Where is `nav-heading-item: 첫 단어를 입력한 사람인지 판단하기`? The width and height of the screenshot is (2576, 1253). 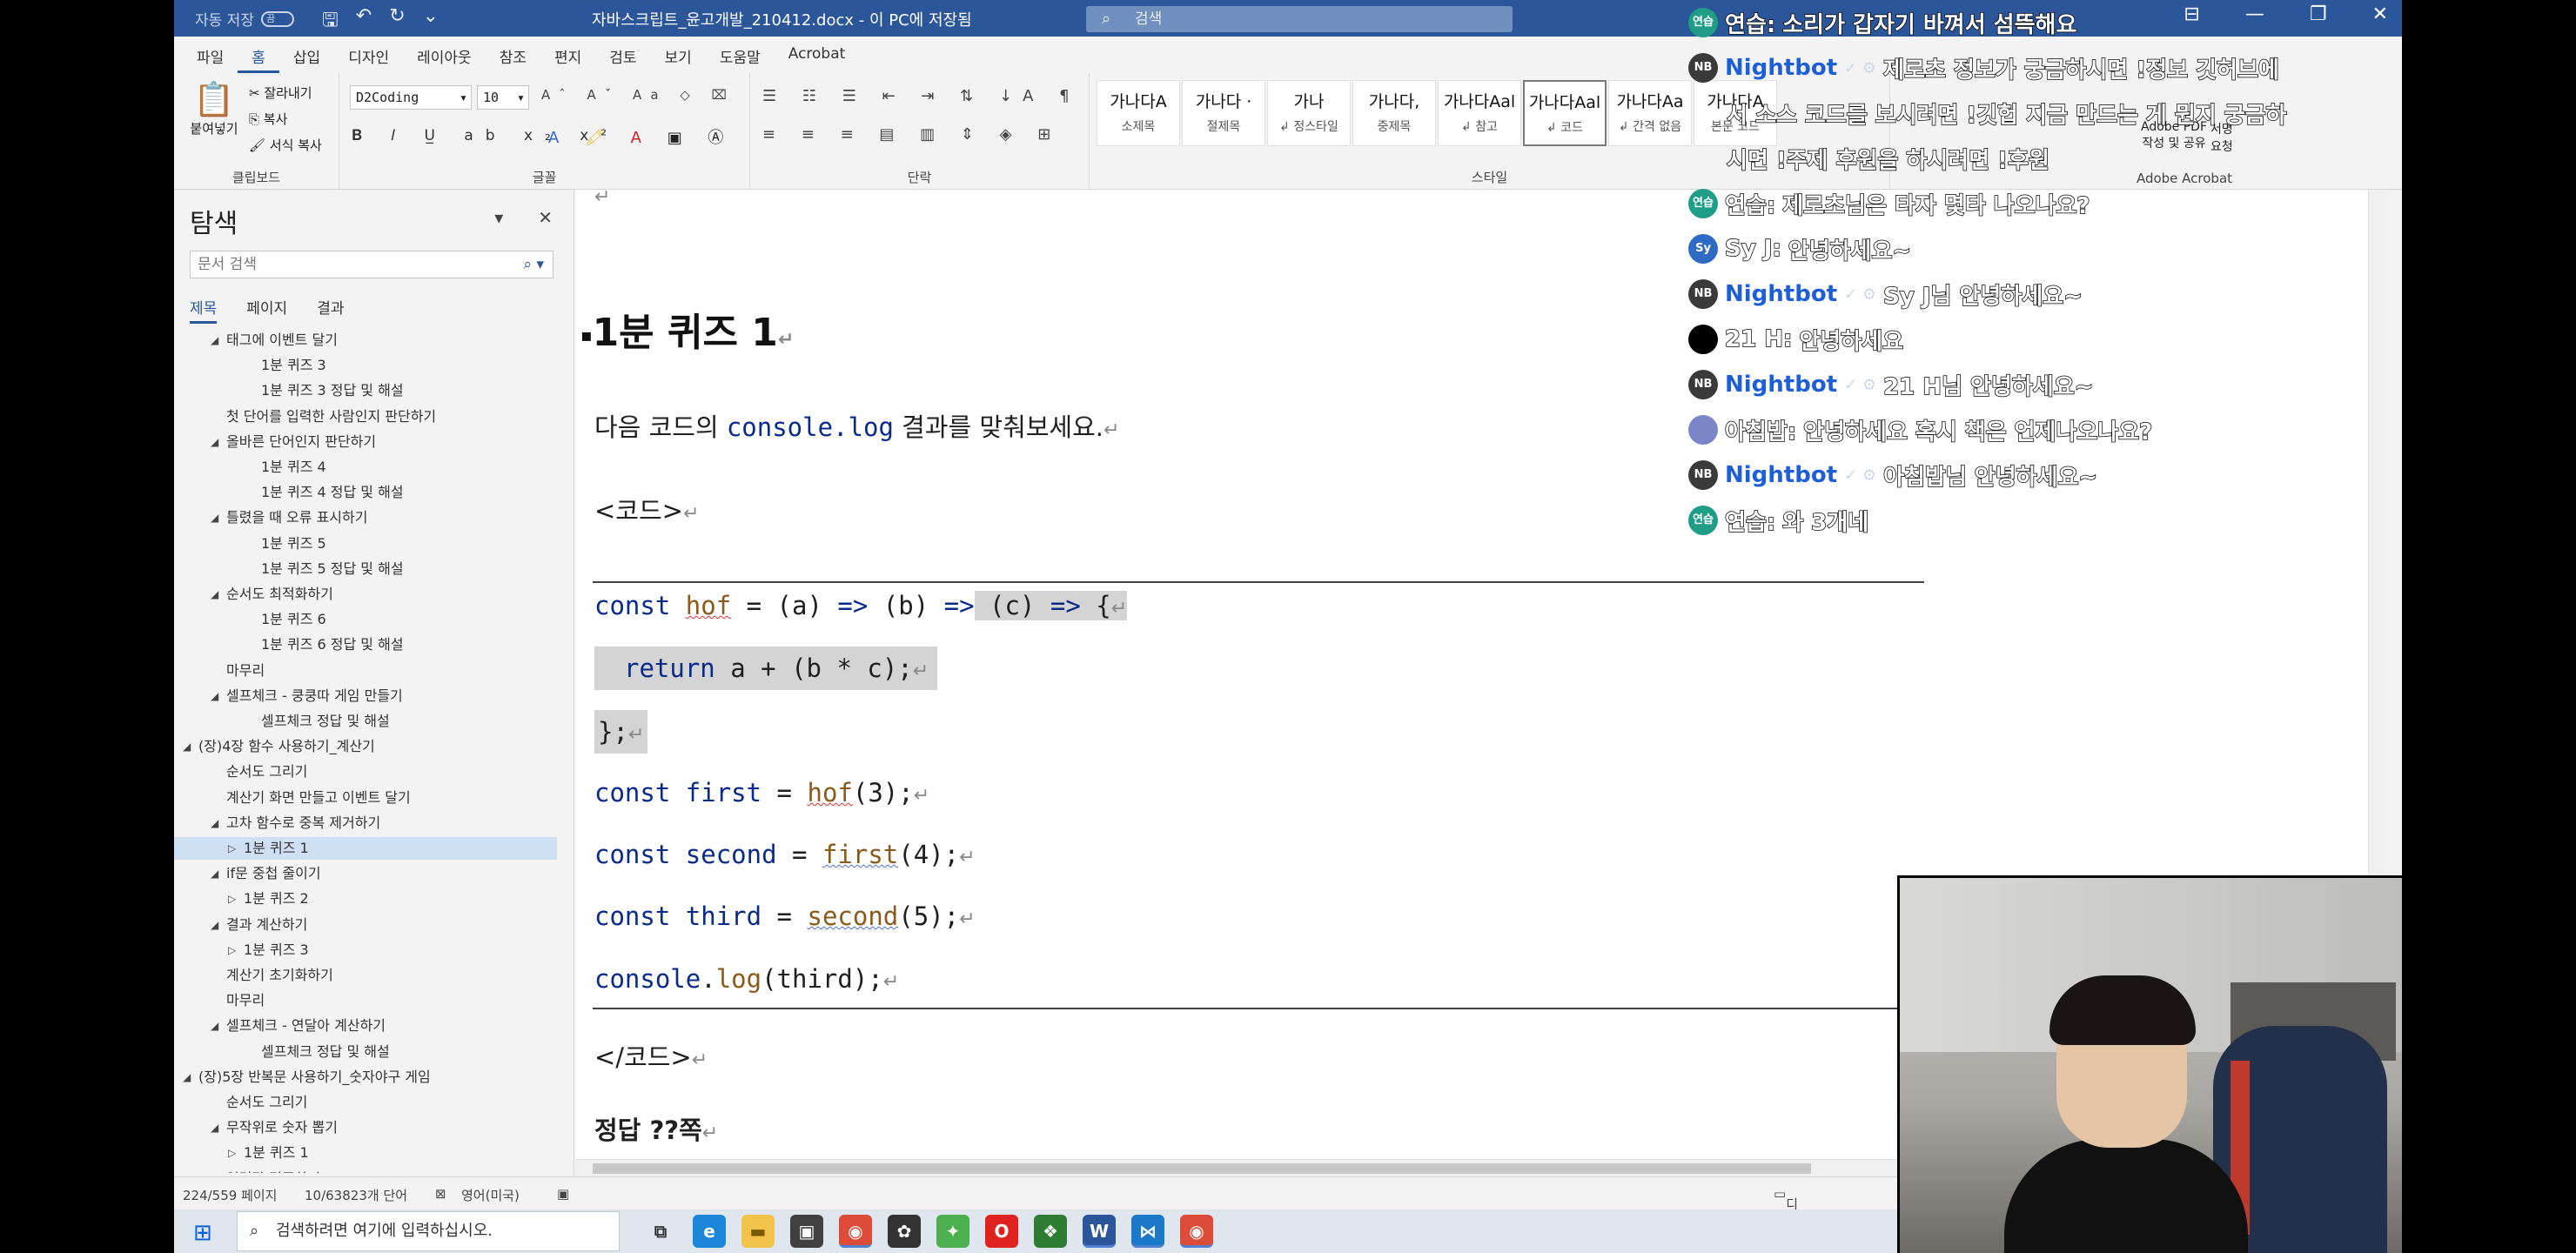 nav-heading-item: 첫 단어를 입력한 사람인지 판단하기 is located at coordinates (370, 416).